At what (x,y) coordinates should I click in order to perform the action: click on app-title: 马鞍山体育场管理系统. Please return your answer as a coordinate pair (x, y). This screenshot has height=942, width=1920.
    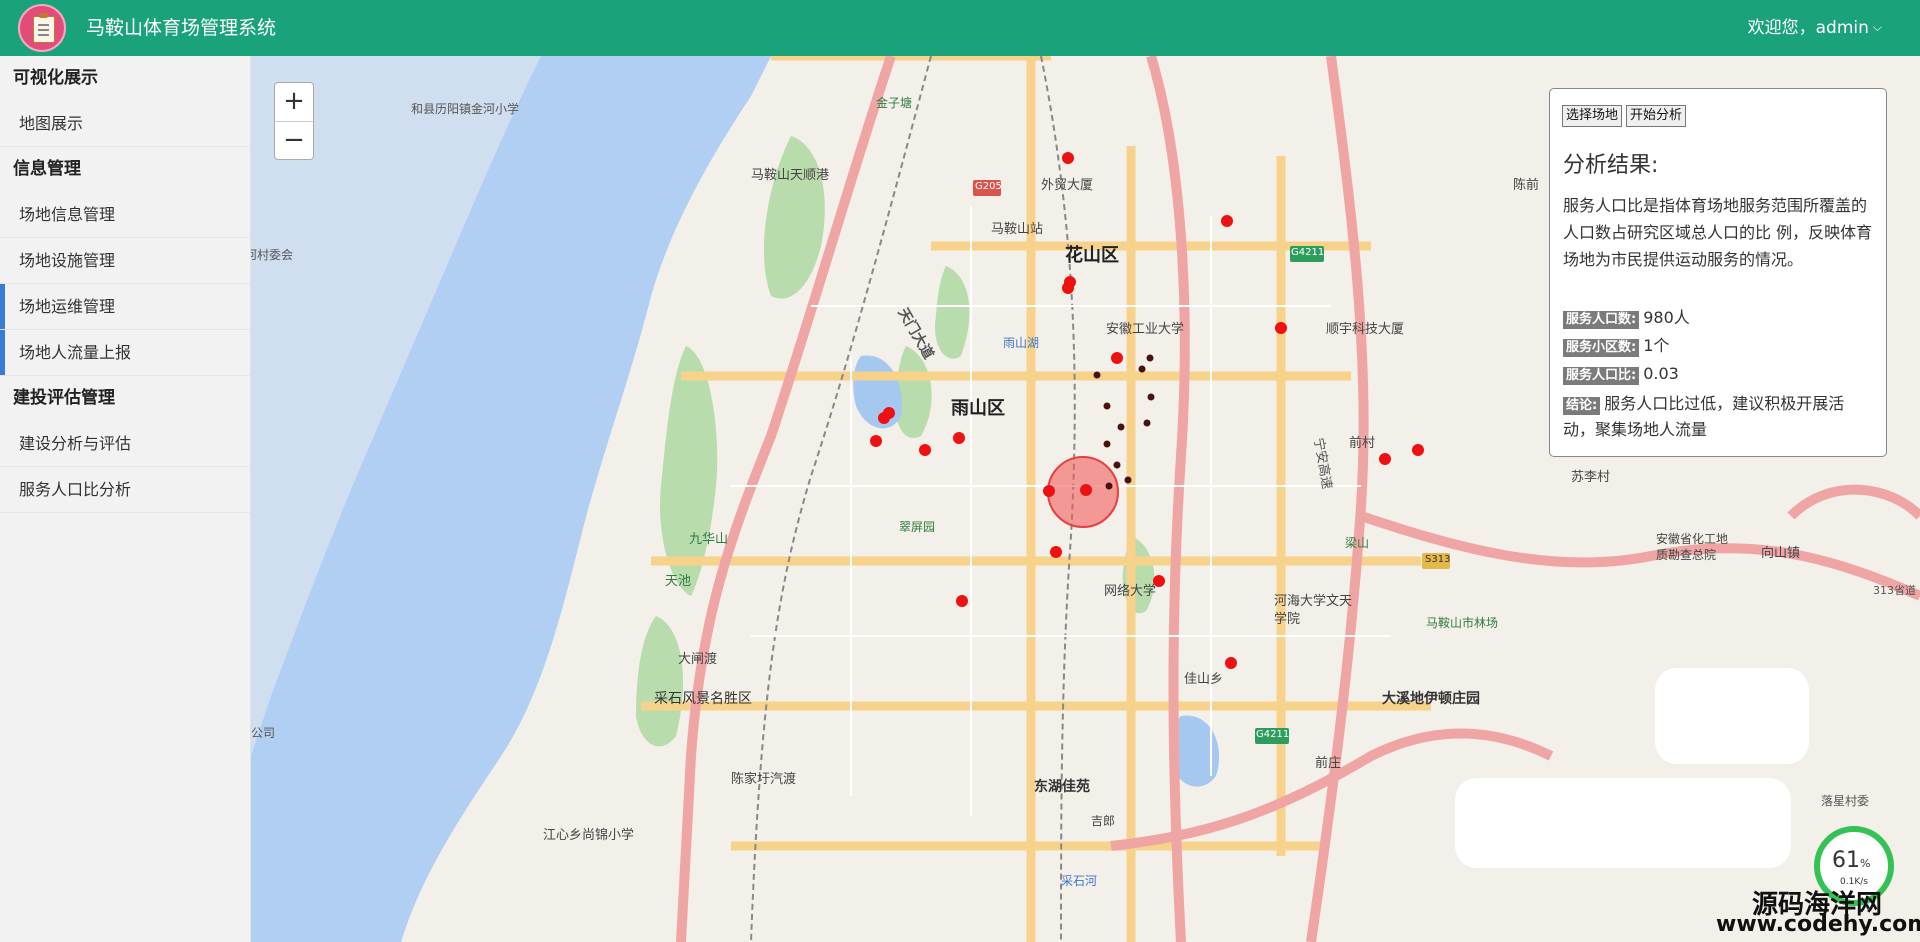
    Looking at the image, I should click on (181, 28).